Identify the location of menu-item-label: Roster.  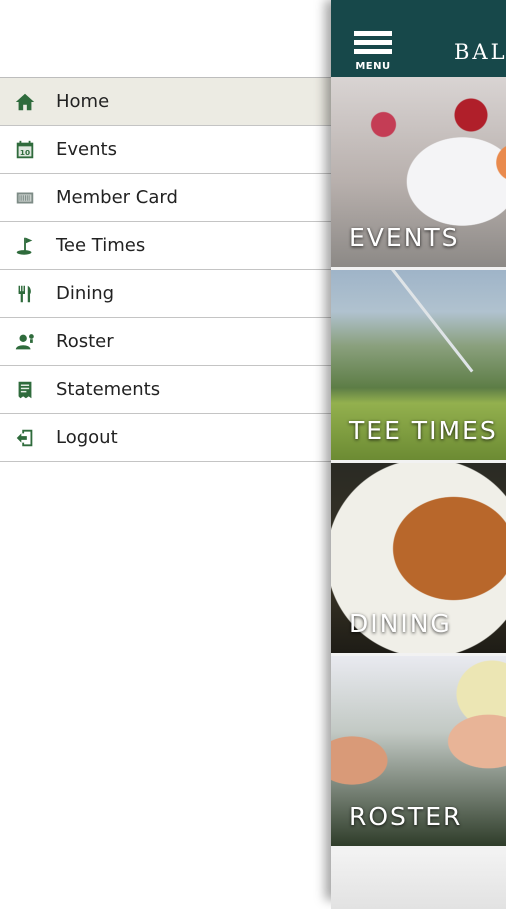
(85, 341).